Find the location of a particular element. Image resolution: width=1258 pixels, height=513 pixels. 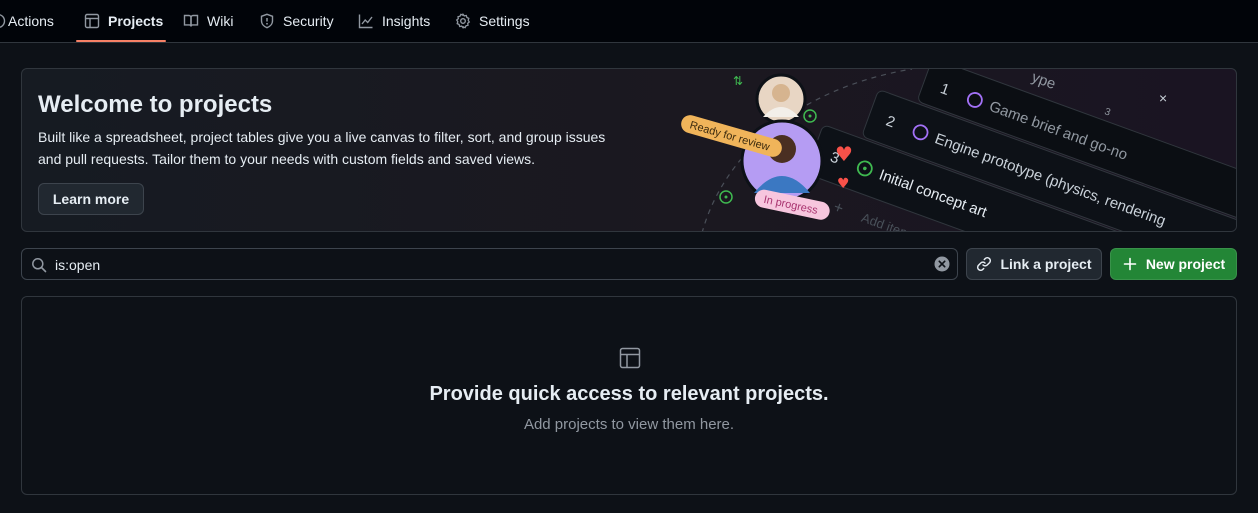

link-project-button: Link a project is located at coordinates (1034, 264).